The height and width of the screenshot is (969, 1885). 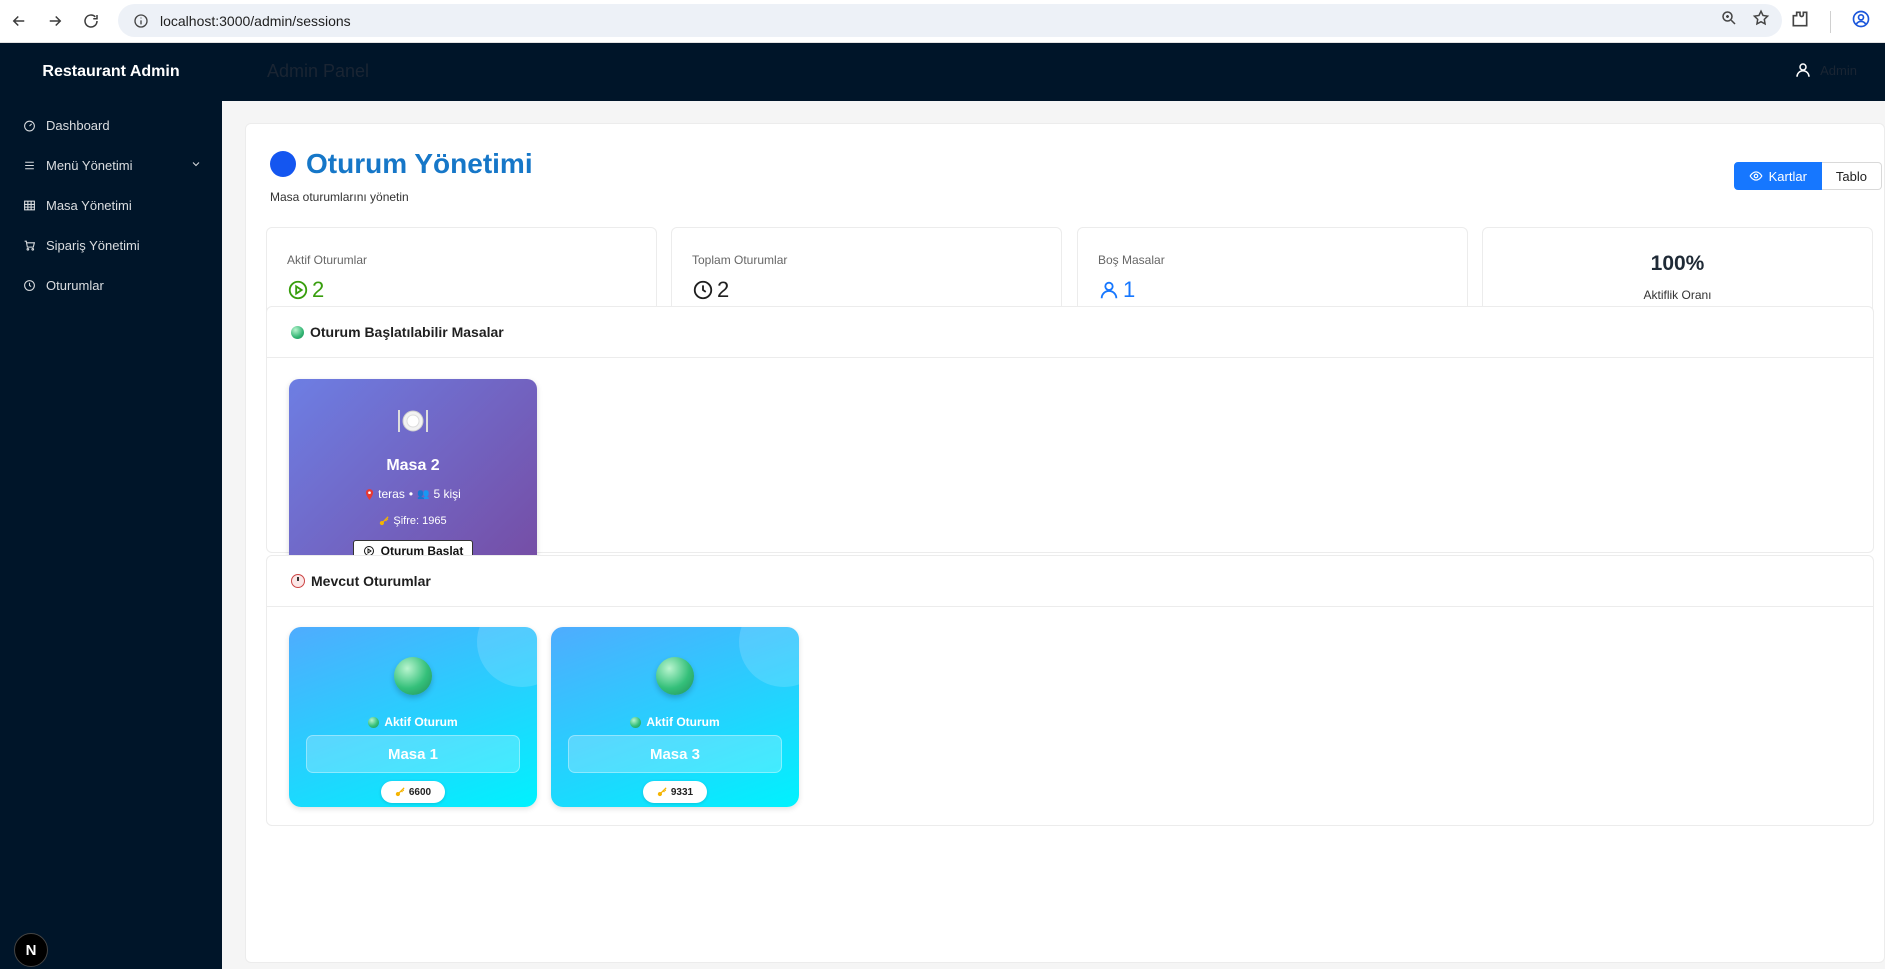 What do you see at coordinates (1838, 70) in the screenshot?
I see `user-name: Admin` at bounding box center [1838, 70].